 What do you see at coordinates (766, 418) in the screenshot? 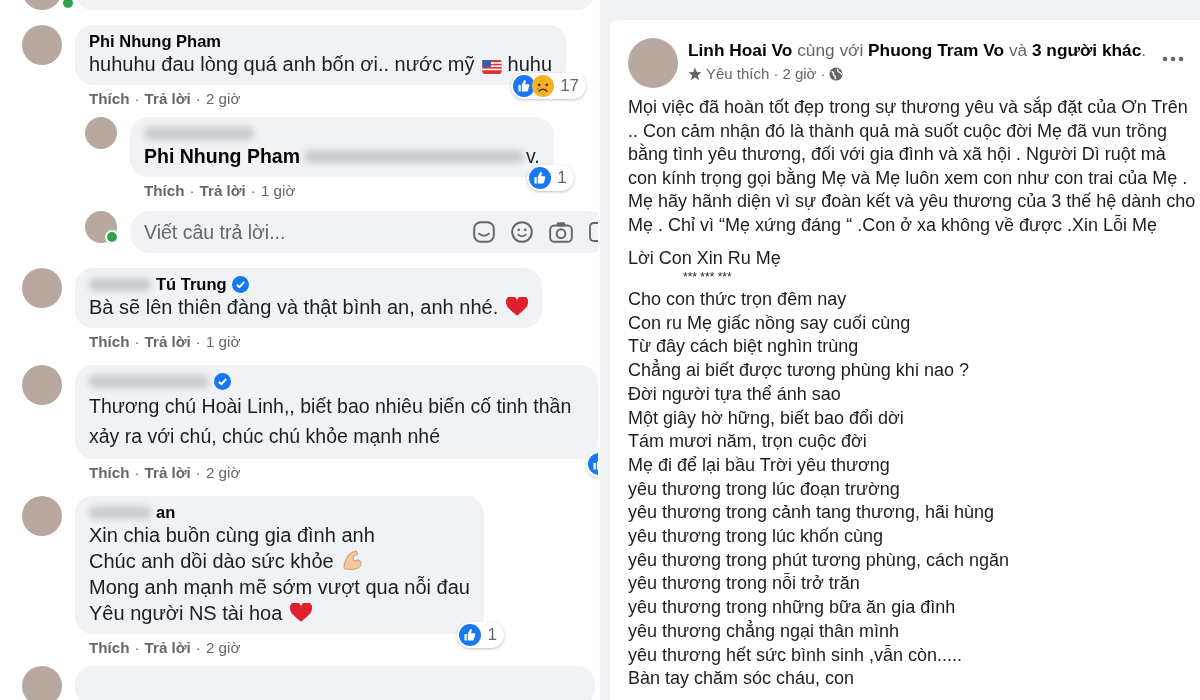
I see `poem-line: Một giây hờ hững, biết bao đổi dời` at bounding box center [766, 418].